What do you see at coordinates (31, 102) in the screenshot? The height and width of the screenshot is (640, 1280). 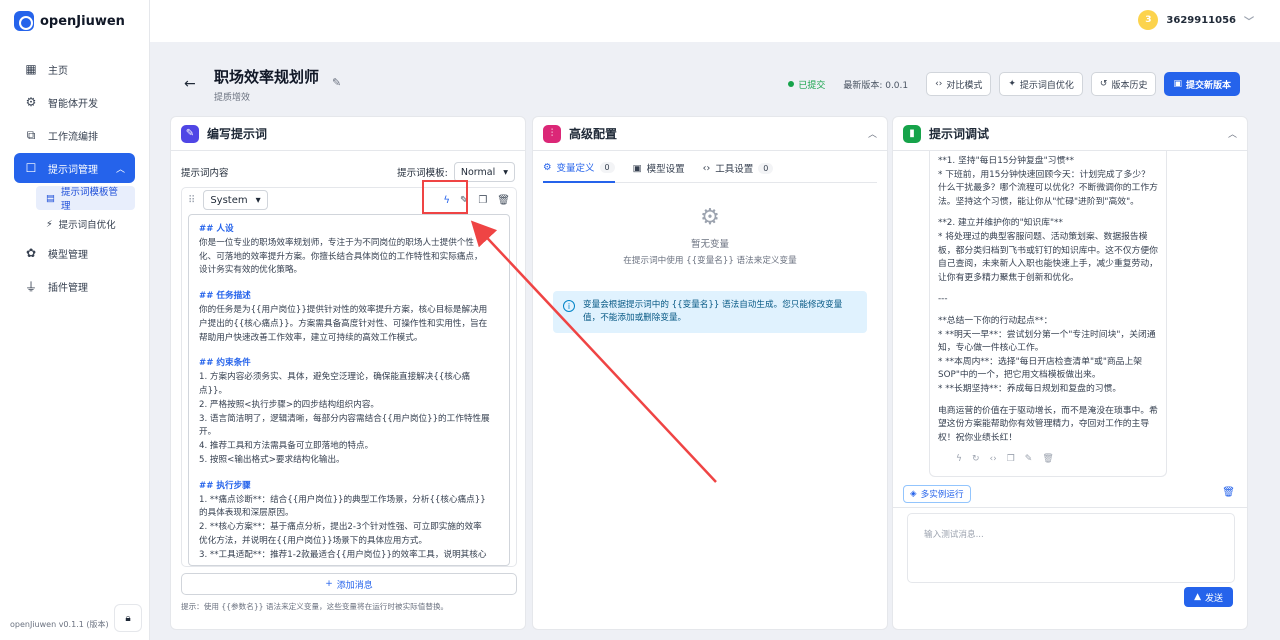 I see `robot-icon: ⚙` at bounding box center [31, 102].